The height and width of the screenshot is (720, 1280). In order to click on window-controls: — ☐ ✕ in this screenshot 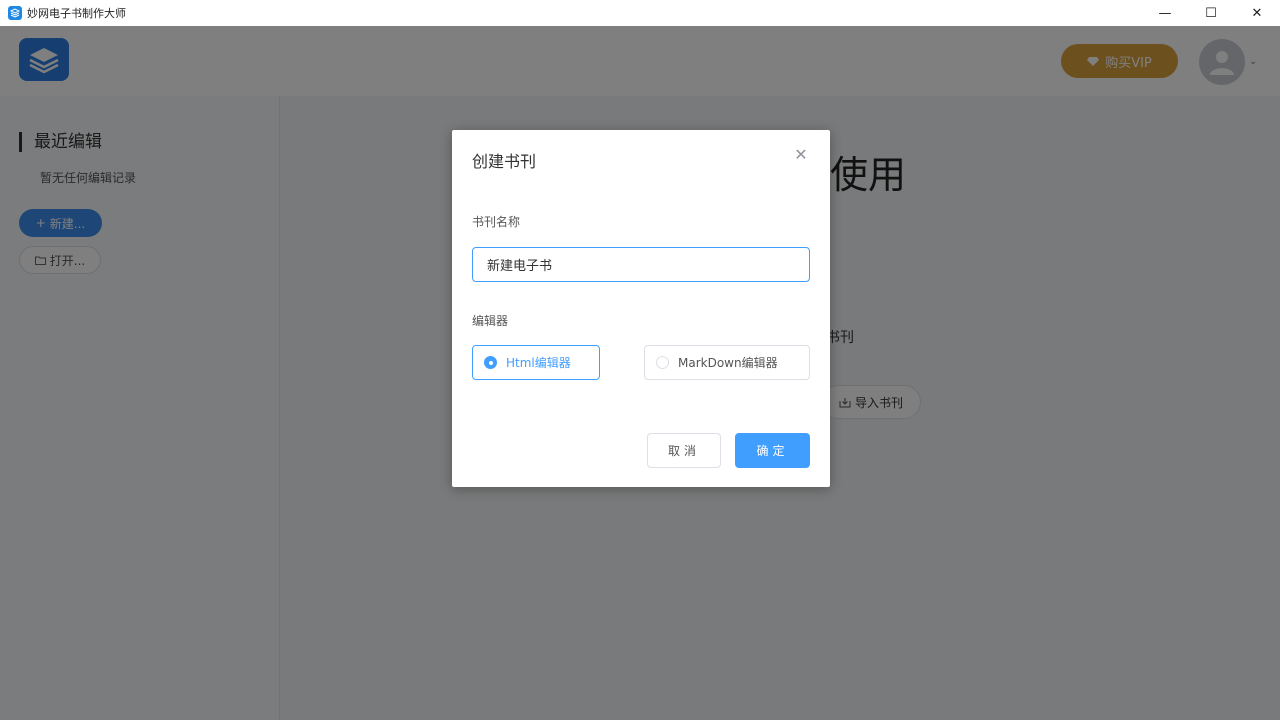, I will do `click(1211, 13)`.